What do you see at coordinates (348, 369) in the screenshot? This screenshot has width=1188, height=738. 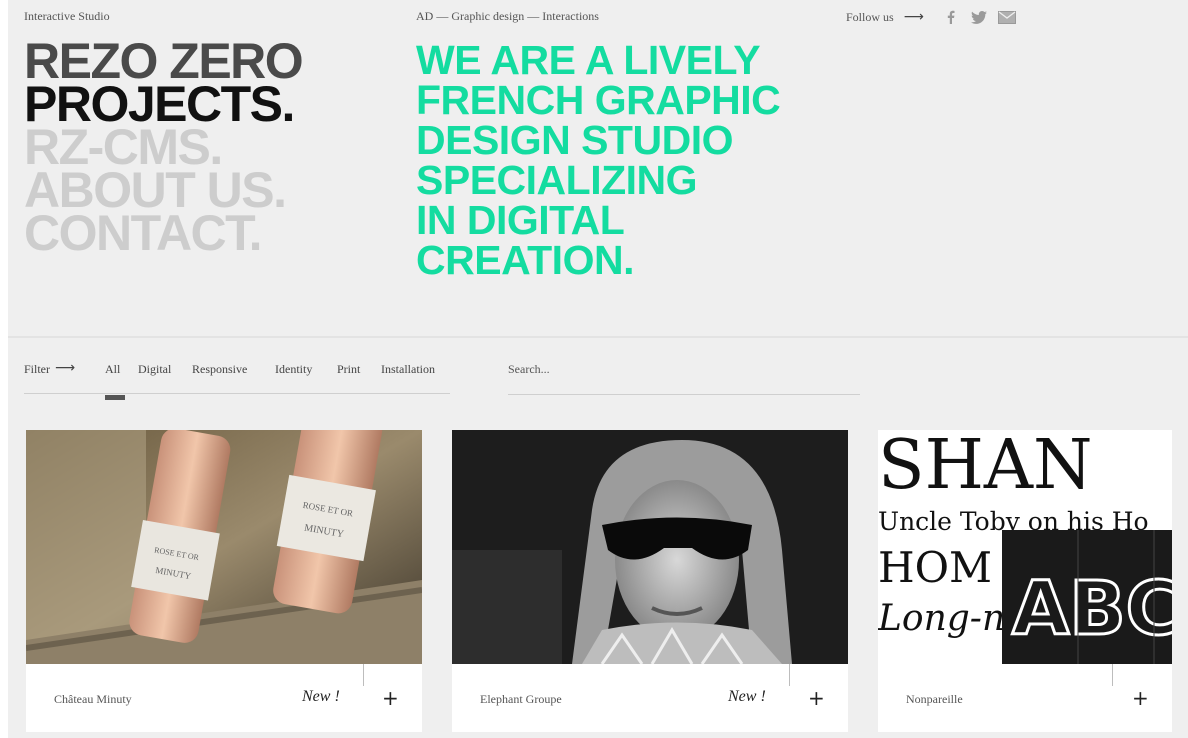 I see `filter-print: Print` at bounding box center [348, 369].